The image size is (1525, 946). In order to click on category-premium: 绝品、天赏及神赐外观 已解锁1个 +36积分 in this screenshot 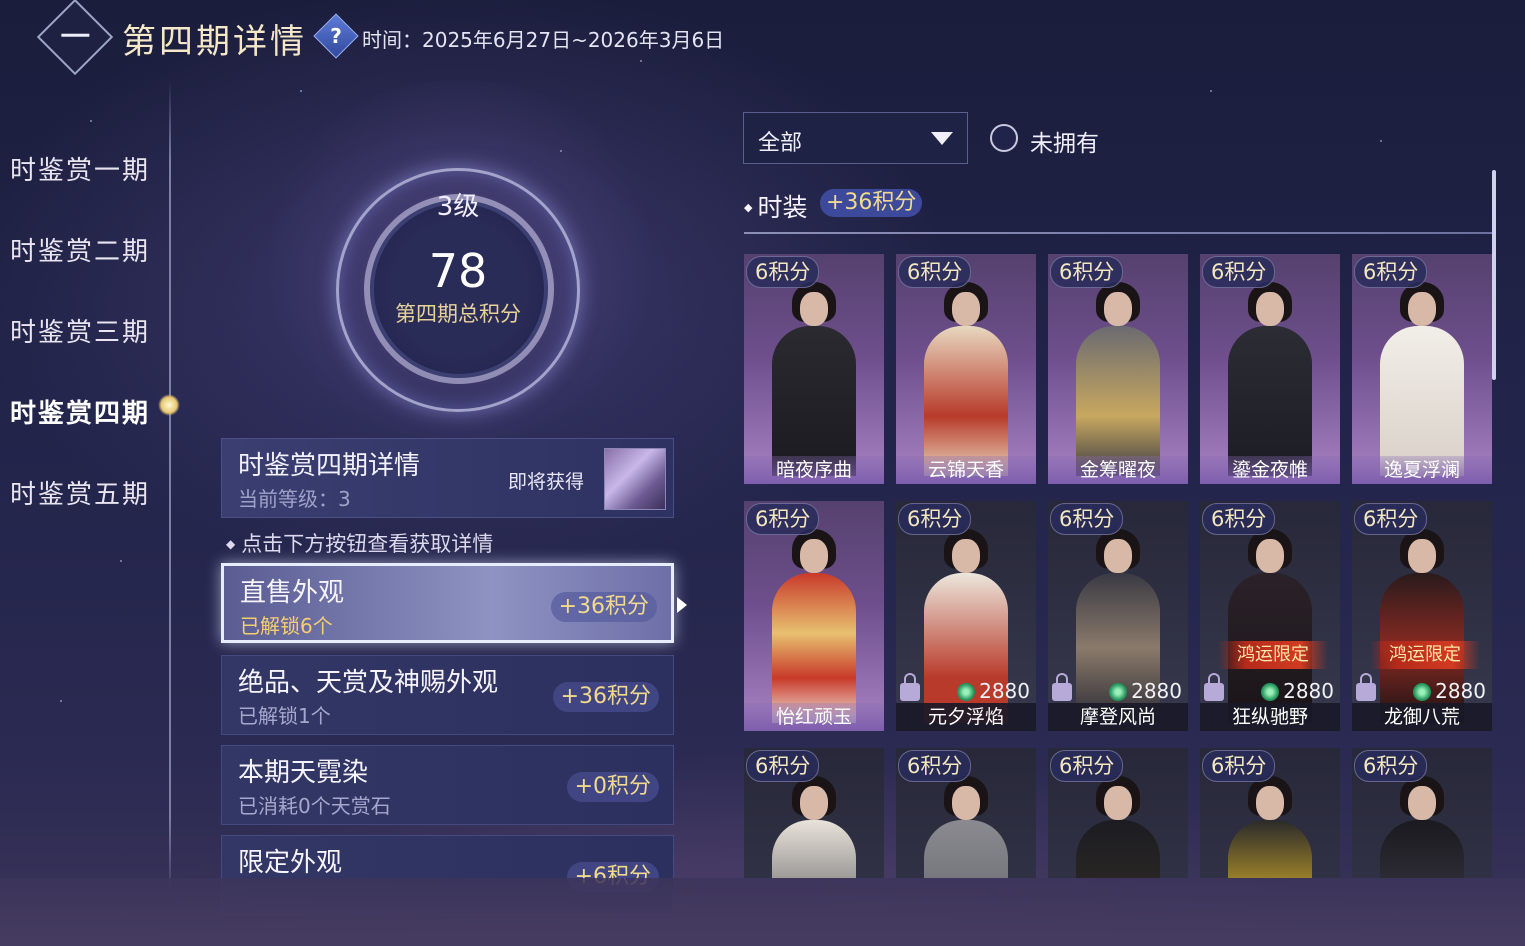, I will do `click(447, 695)`.